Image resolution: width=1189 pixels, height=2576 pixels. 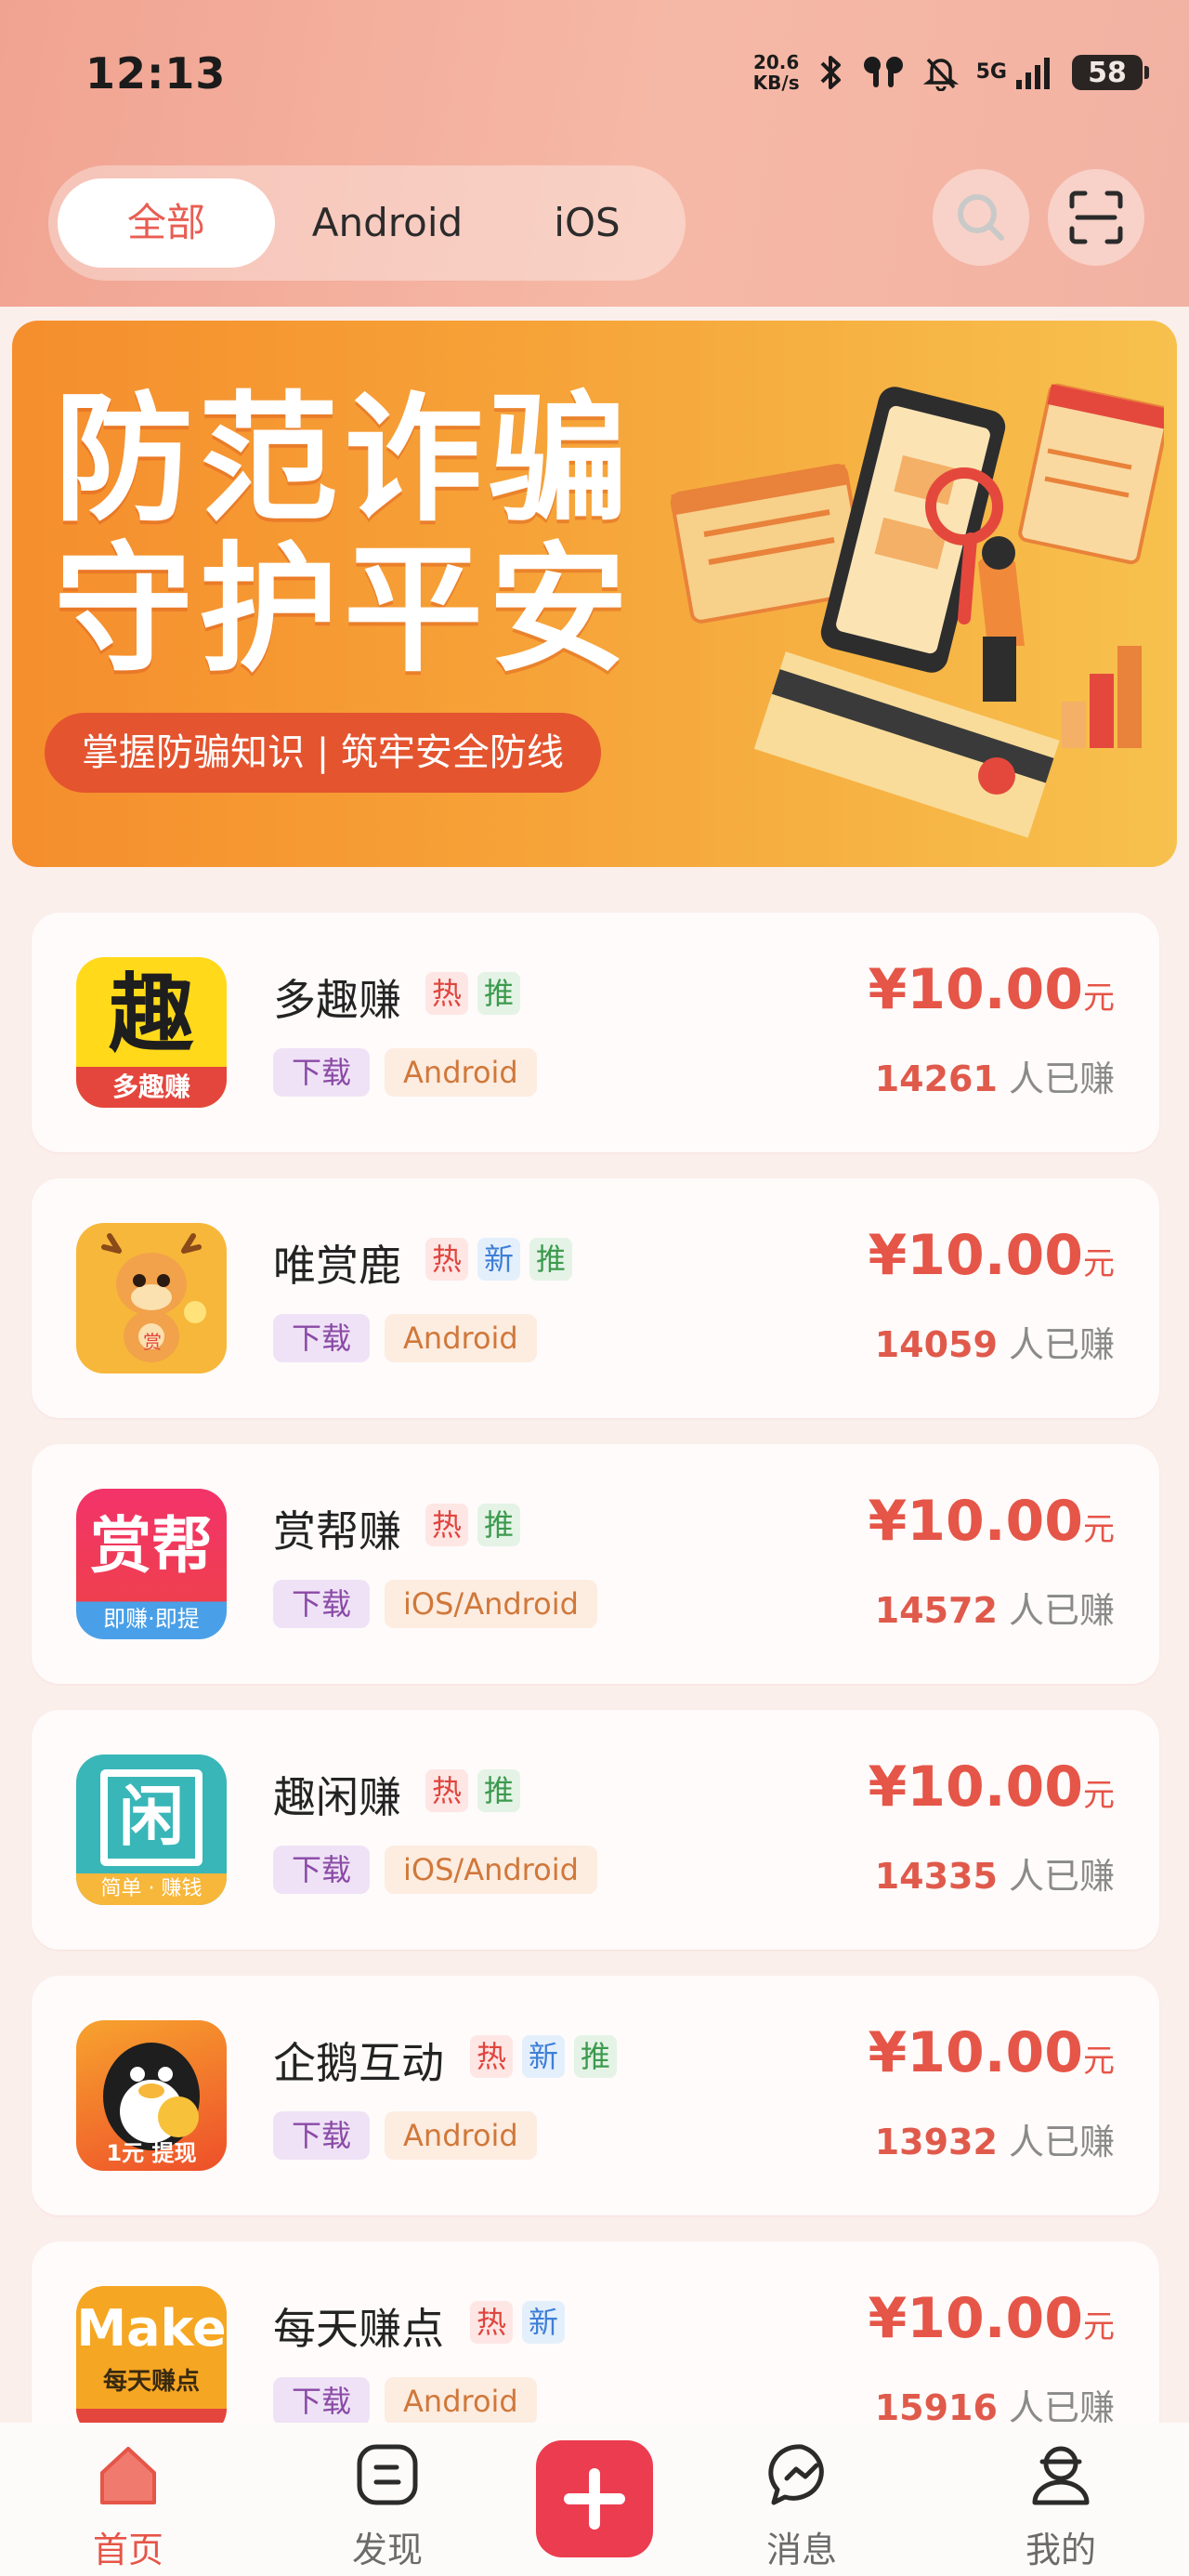 I want to click on nav-label: 消息, so click(x=801, y=2550).